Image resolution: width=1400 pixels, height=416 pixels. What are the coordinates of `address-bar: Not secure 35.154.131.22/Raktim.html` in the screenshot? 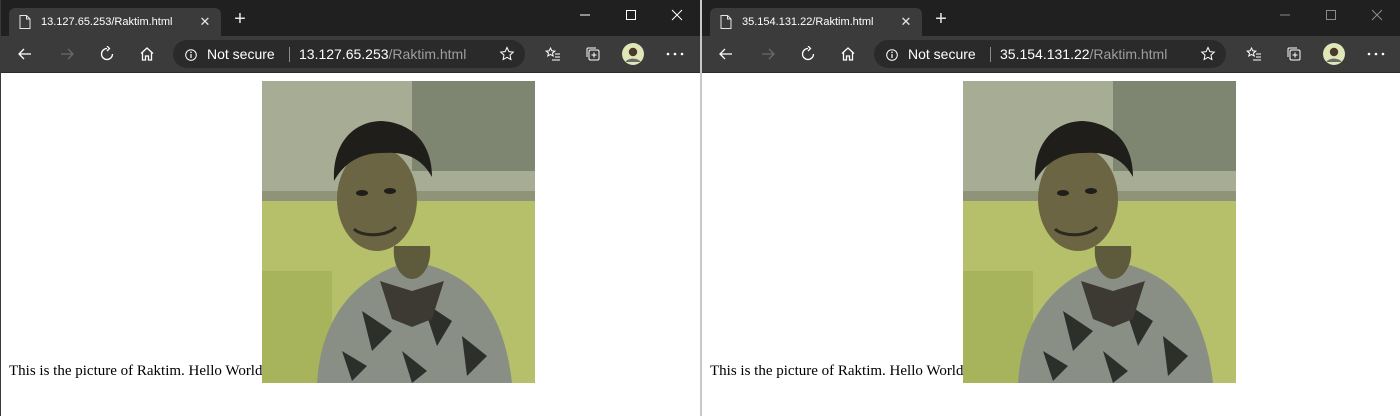 It's located at (1050, 54).